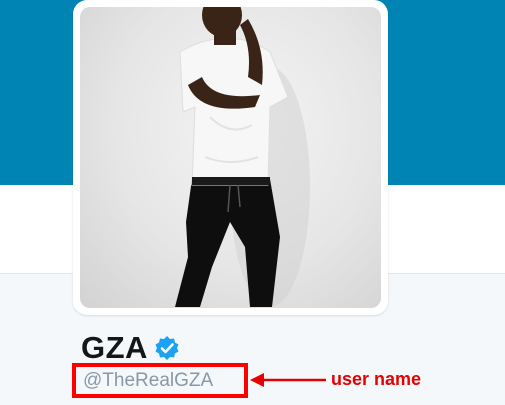 This screenshot has height=405, width=505. Describe the element at coordinates (288, 380) in the screenshot. I see `annotation-arrow-icon` at that location.